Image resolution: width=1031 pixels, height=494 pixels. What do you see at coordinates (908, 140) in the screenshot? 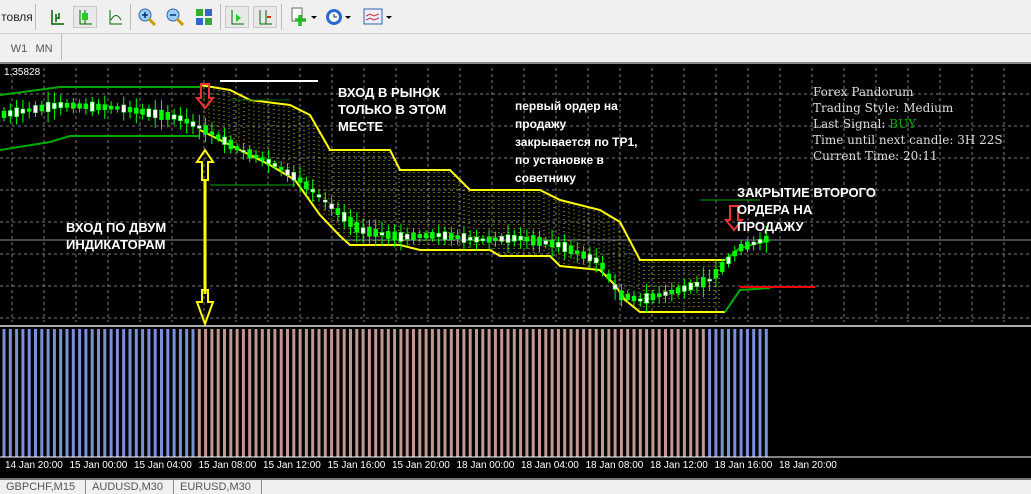
I see `info-next-candle: Time until next candle: 3H 22S` at bounding box center [908, 140].